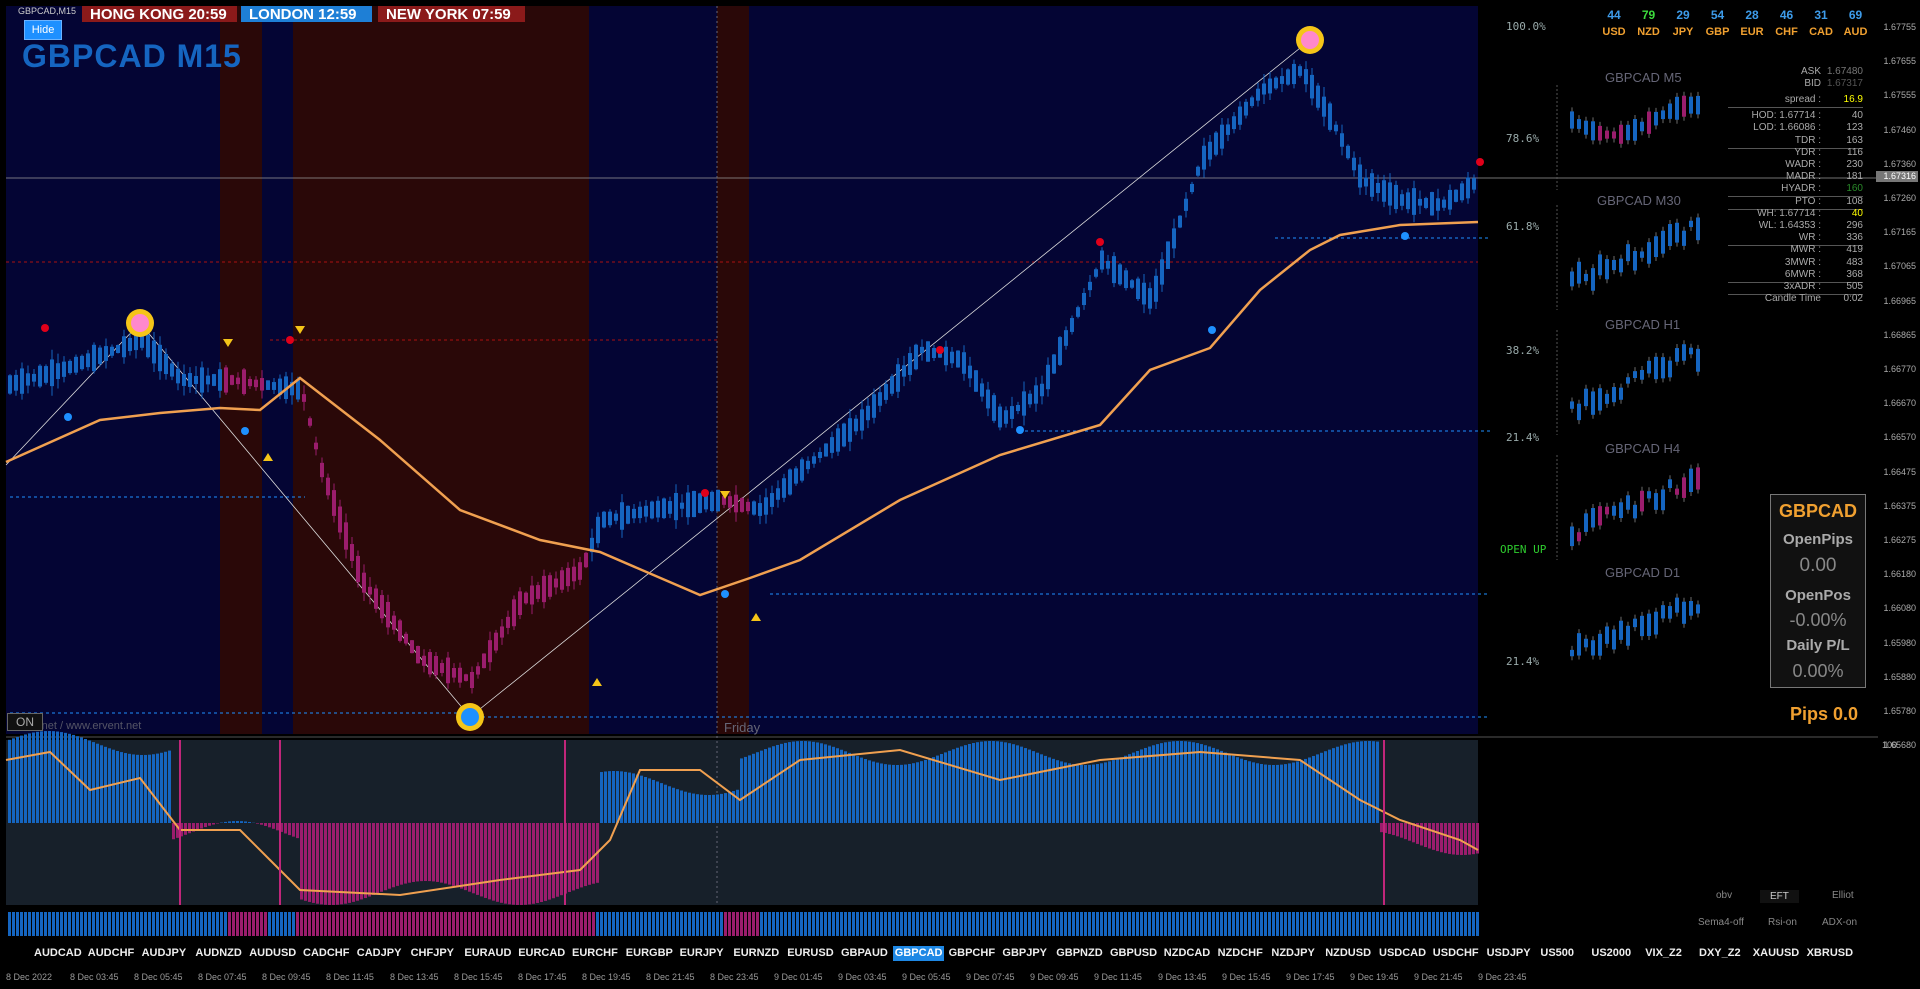 The width and height of the screenshot is (1920, 989). Describe the element at coordinates (972, 953) in the screenshot. I see `symbol-button: GBPCHF` at that location.